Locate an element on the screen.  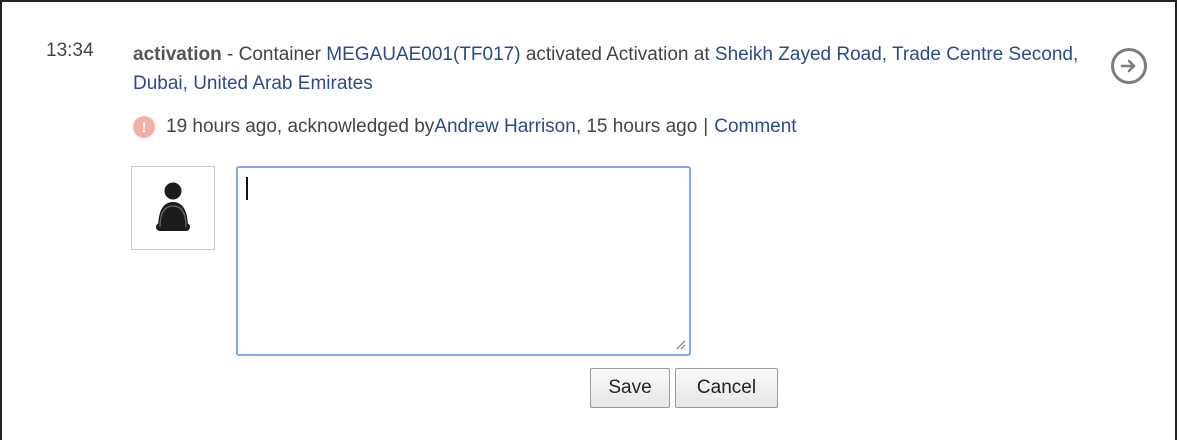
arrow-right-circle-icon is located at coordinates (1128, 66).